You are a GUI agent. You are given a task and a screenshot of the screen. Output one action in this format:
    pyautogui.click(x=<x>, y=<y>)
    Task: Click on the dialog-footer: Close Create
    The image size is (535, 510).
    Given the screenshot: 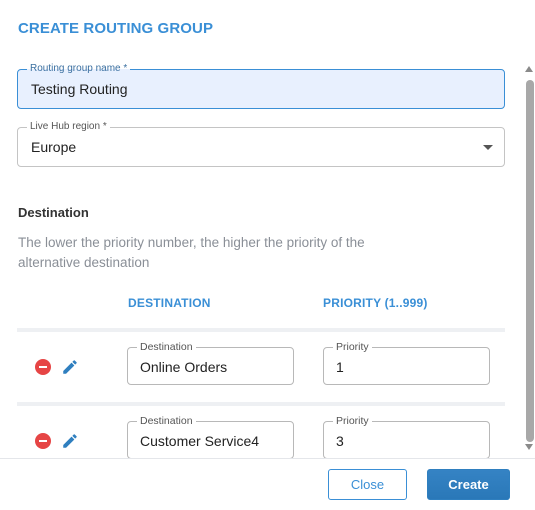 What is the action you would take?
    pyautogui.click(x=267, y=484)
    